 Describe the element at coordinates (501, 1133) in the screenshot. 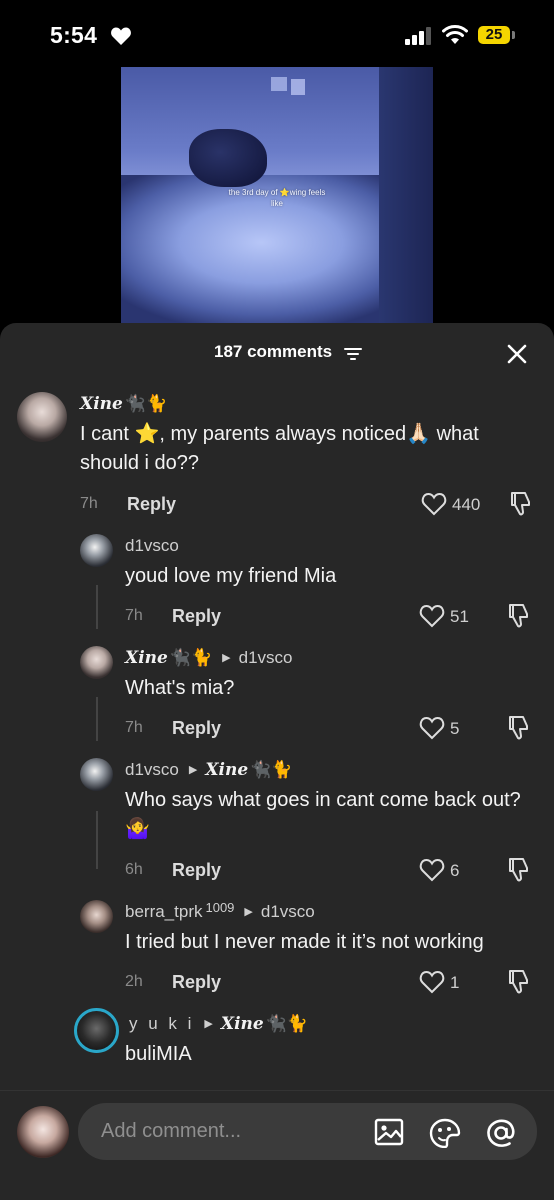

I see `at-icon` at that location.